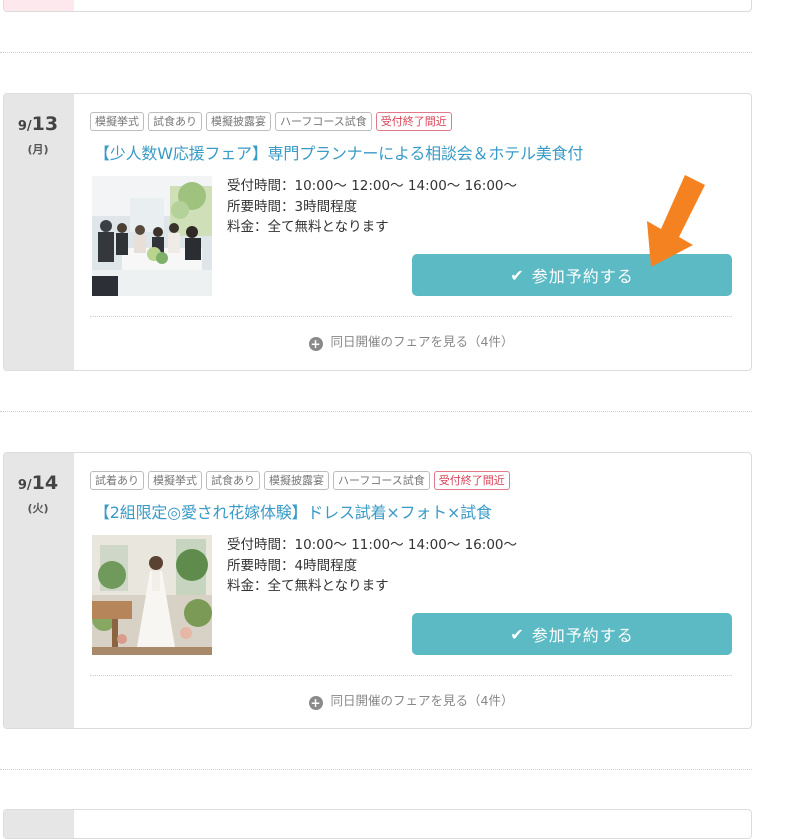  Describe the element at coordinates (38, 508) in the screenshot. I see `date-weekday: (火)` at that location.